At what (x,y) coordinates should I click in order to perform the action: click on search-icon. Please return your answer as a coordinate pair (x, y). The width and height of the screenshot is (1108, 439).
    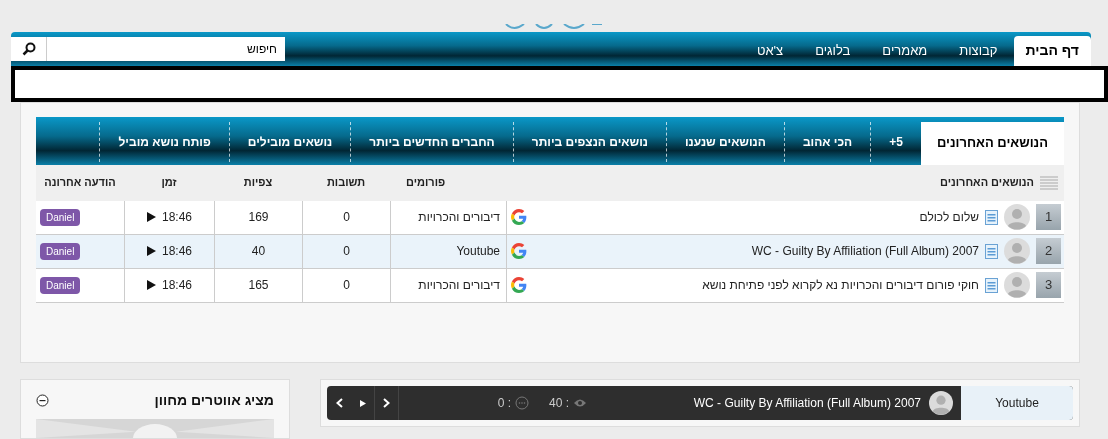
    Looking at the image, I should click on (28, 48).